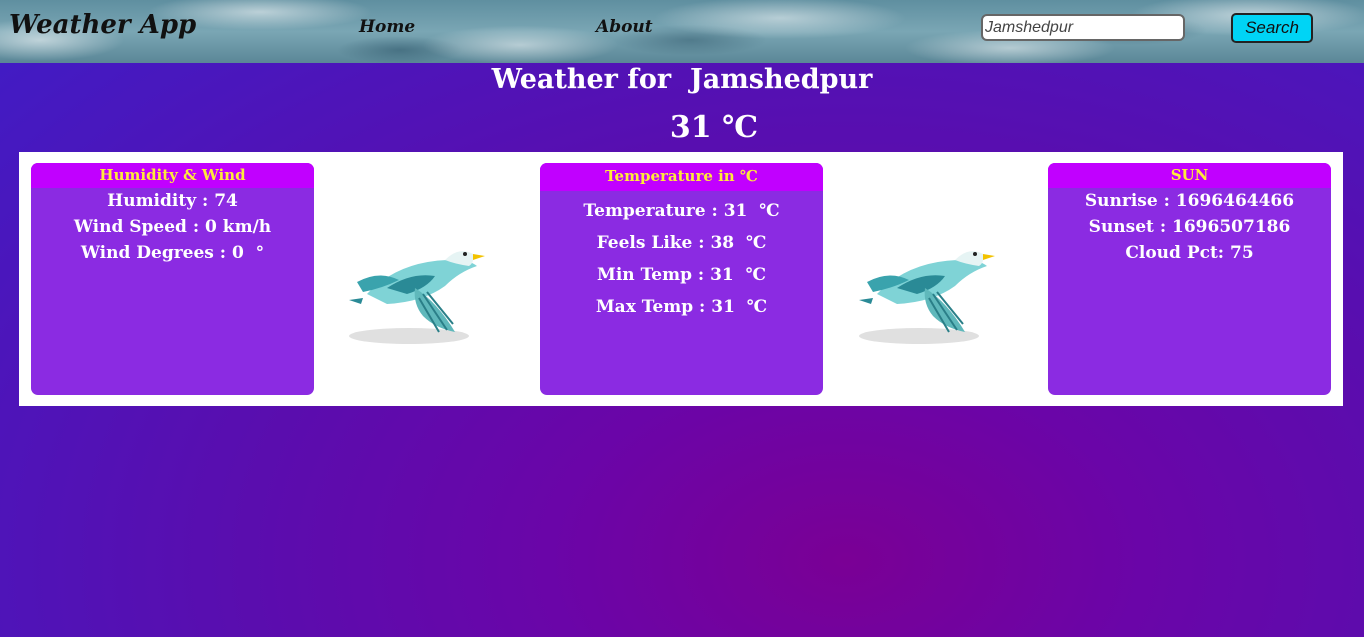  I want to click on sunrise-value: Sunrise : 1696464466, so click(1189, 201).